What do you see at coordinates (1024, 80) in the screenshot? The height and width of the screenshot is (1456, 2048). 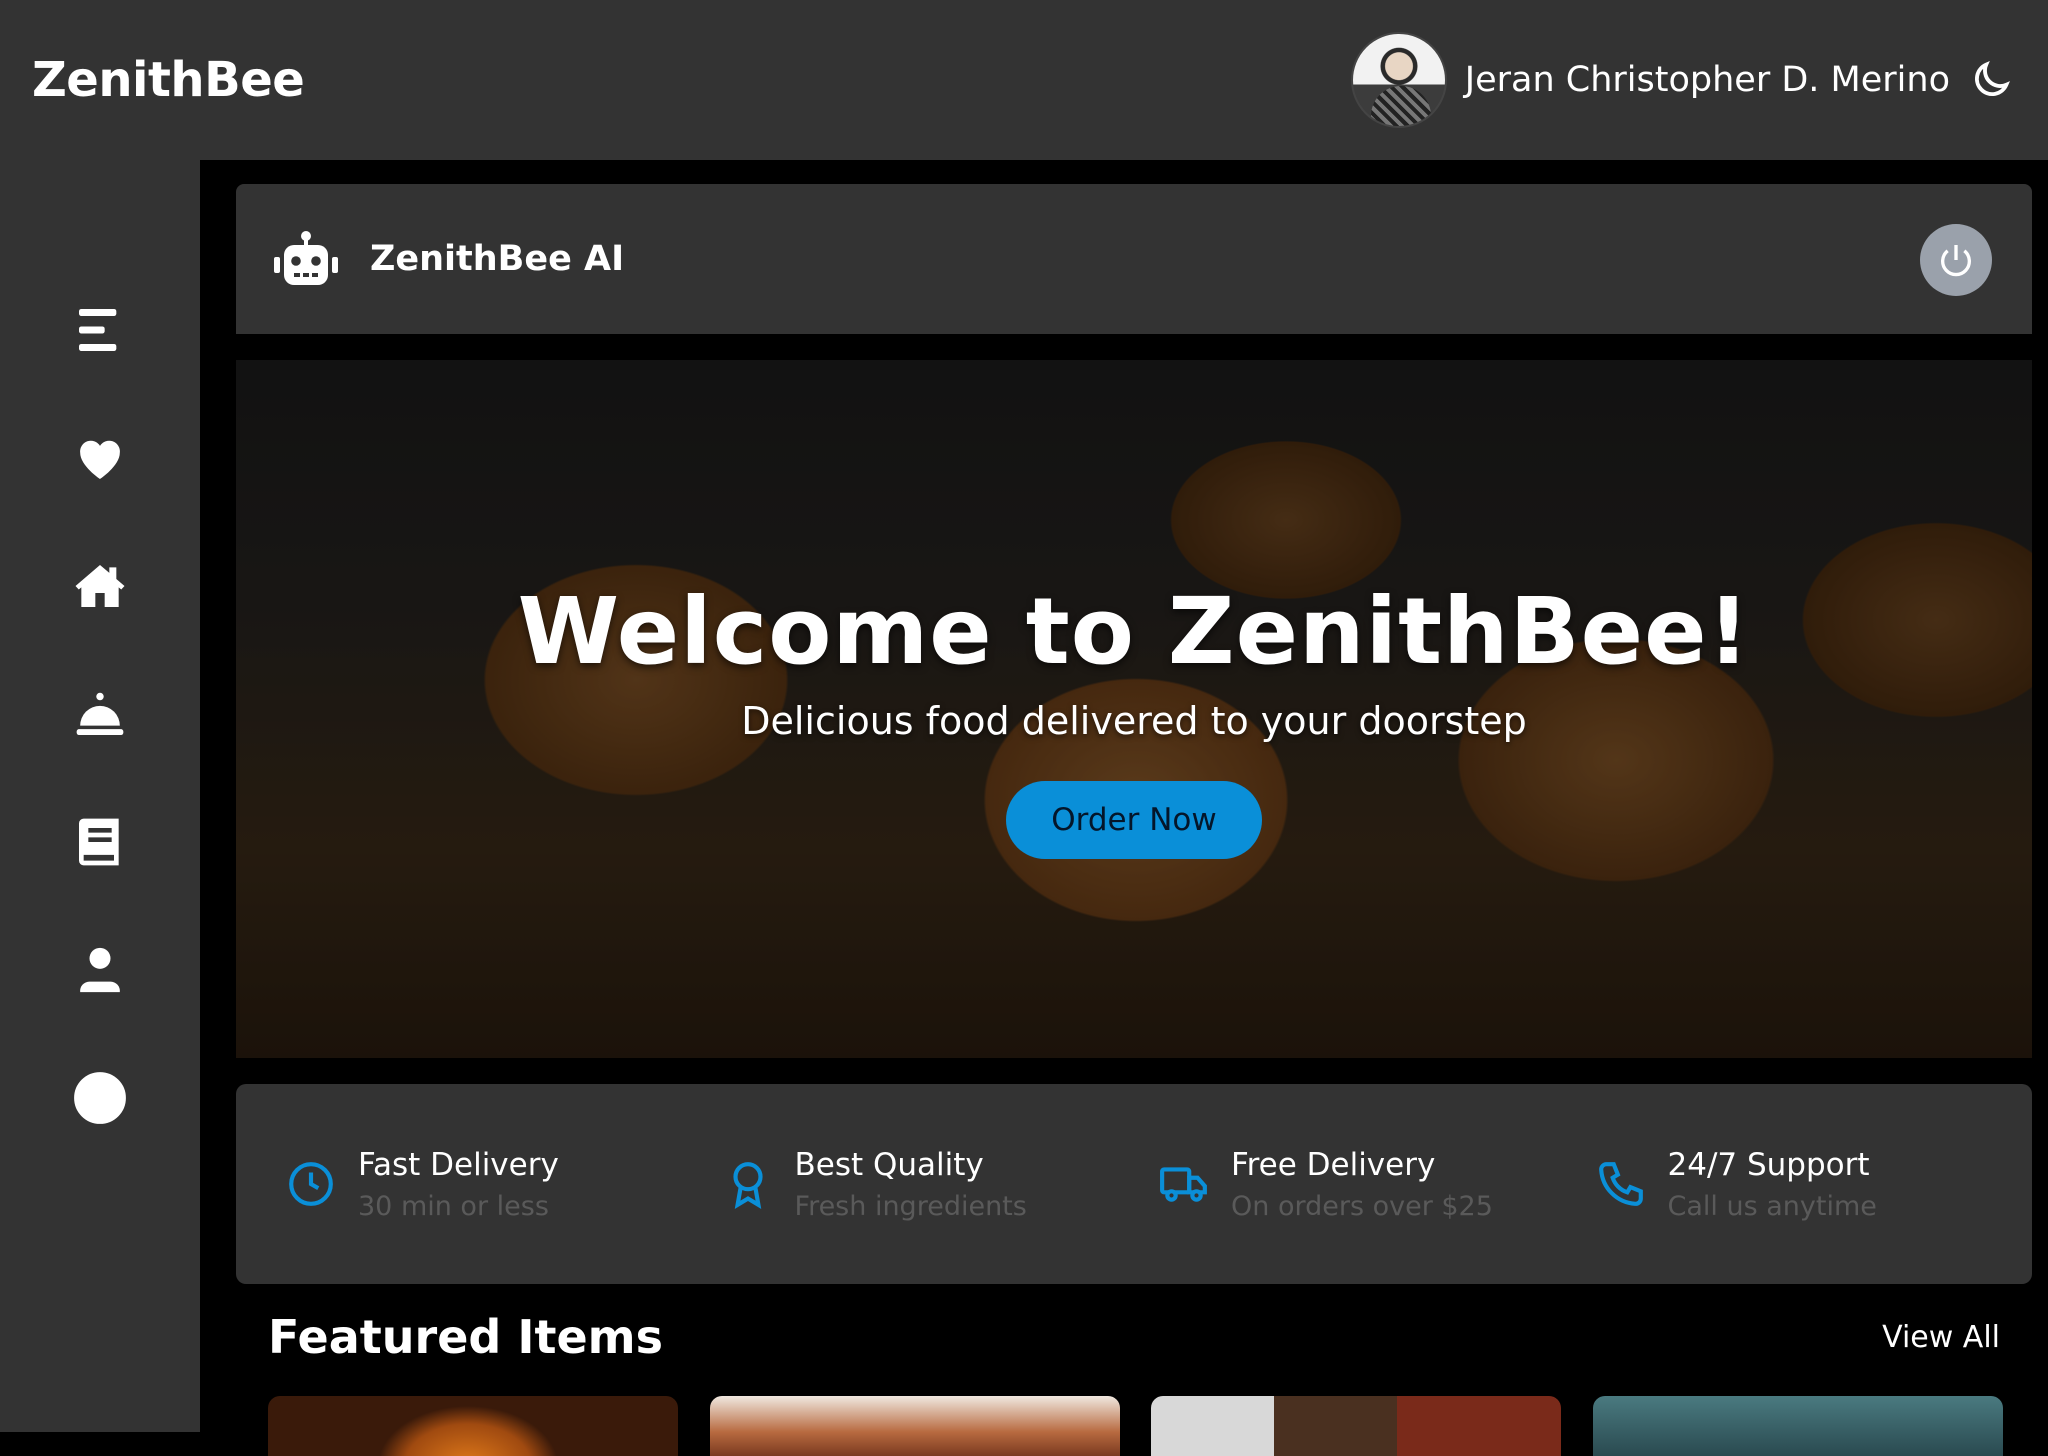 I see `top-bar: ZenithBee Jeran Christopher D. Merino` at bounding box center [1024, 80].